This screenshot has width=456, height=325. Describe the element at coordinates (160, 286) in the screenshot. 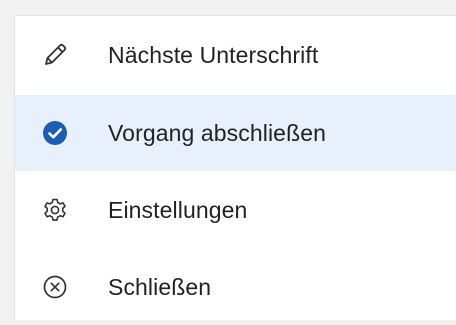

I see `menu-item-label: Schließen` at that location.